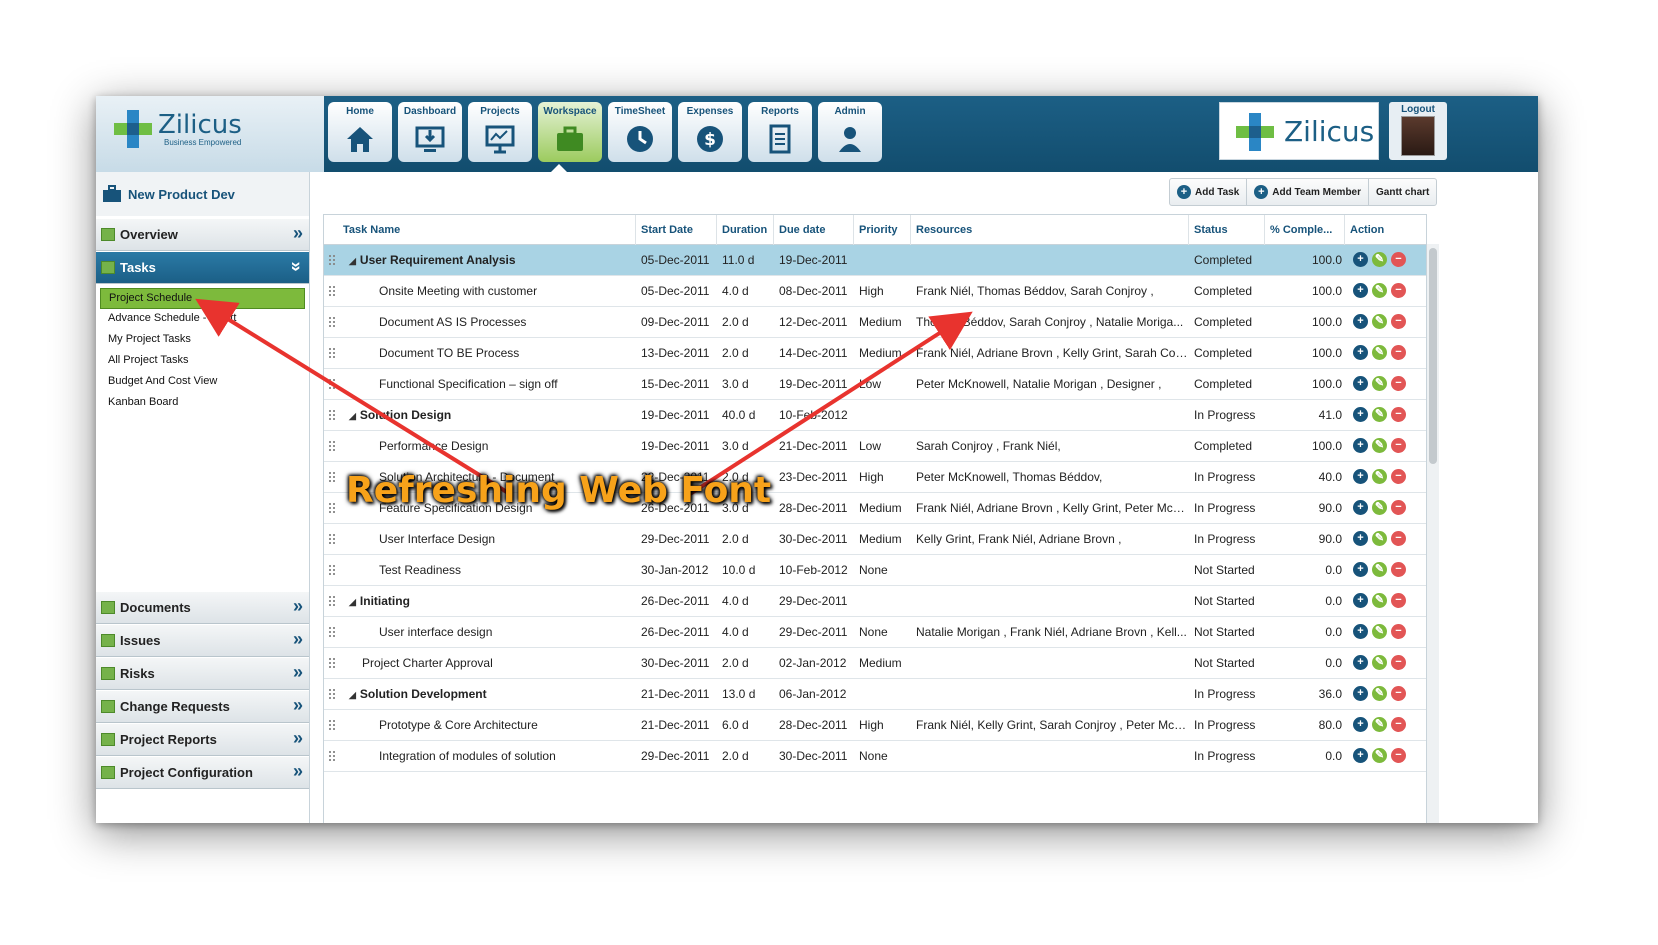  What do you see at coordinates (500, 132) in the screenshot?
I see `nav-projects: Projects` at bounding box center [500, 132].